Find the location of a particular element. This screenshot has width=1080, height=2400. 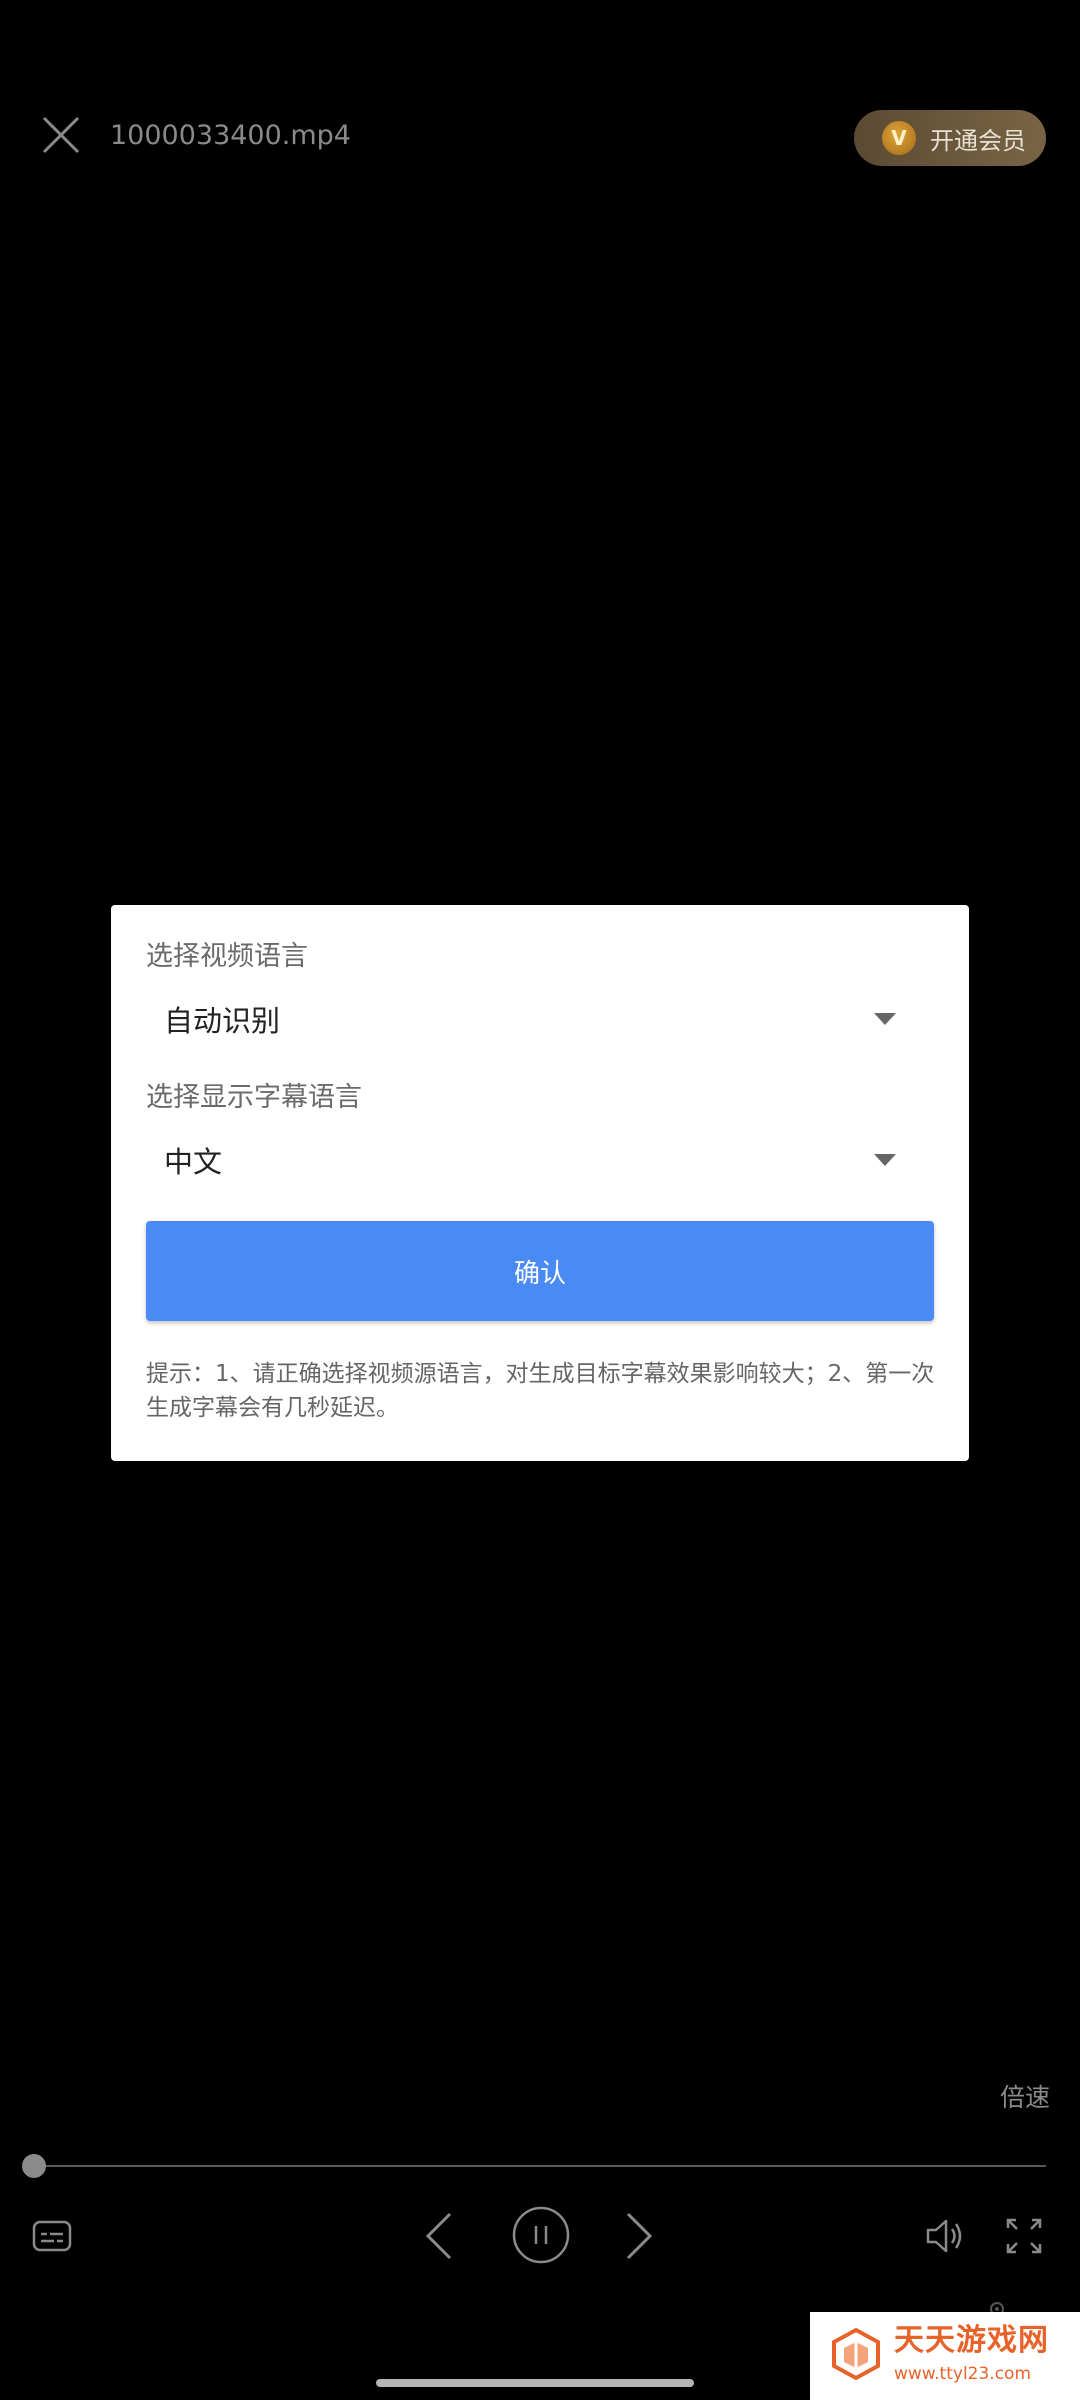

subtitle-language-label: 选择显示字幕语言 is located at coordinates (254, 1097).